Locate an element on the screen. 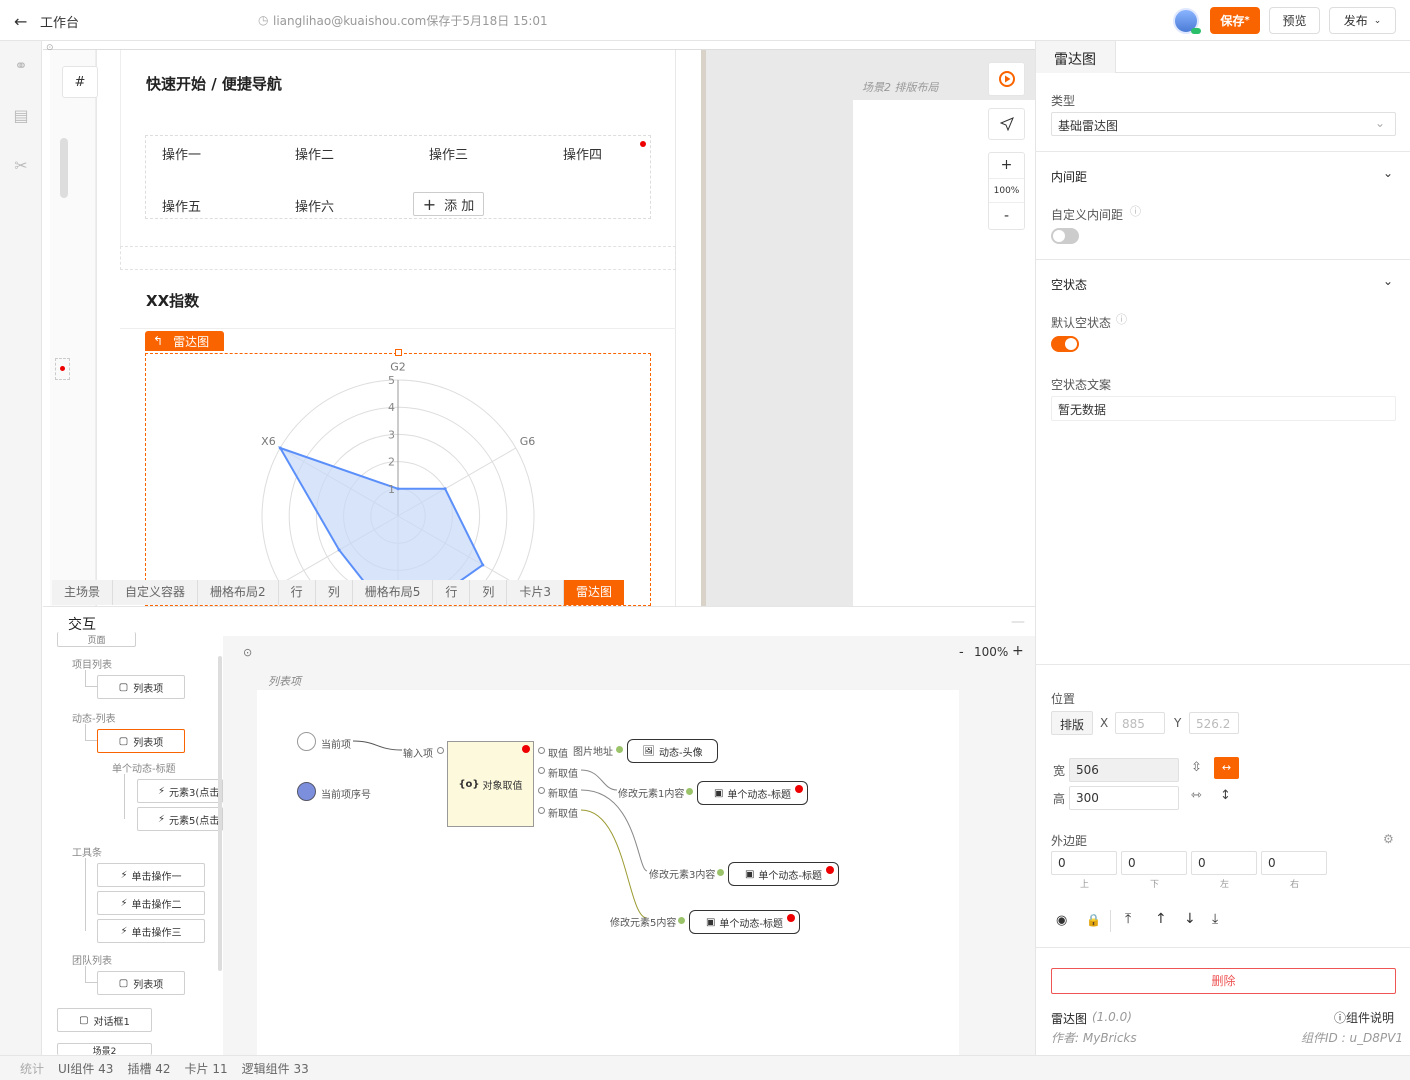  input-index-node is located at coordinates (306, 791).